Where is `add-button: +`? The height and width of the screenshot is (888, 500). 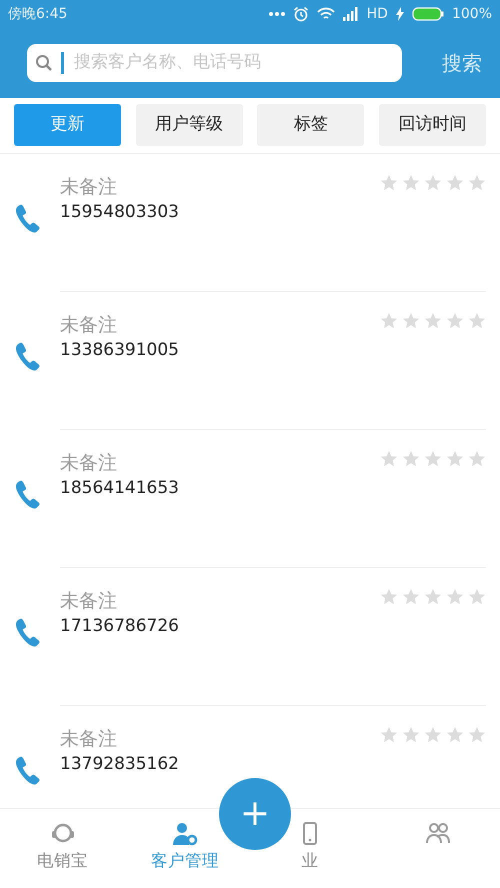
add-button: + is located at coordinates (255, 814).